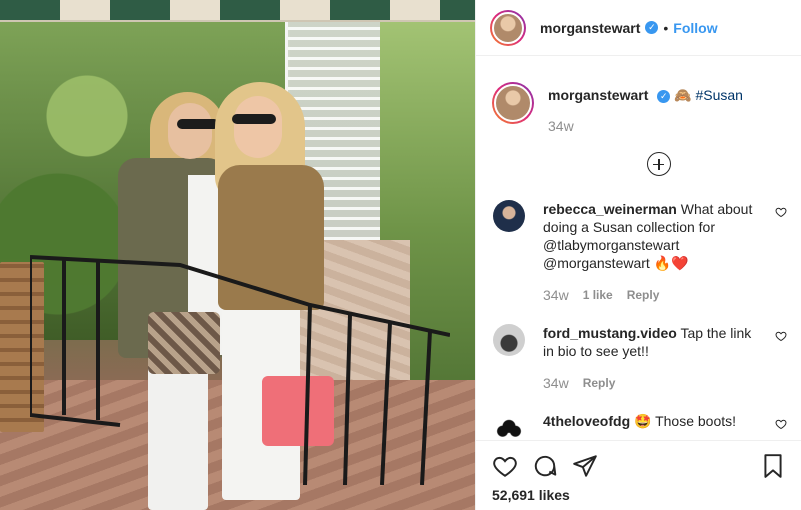 Image resolution: width=801 pixels, height=510 pixels. I want to click on caption-emoji: 🙈, so click(683, 95).